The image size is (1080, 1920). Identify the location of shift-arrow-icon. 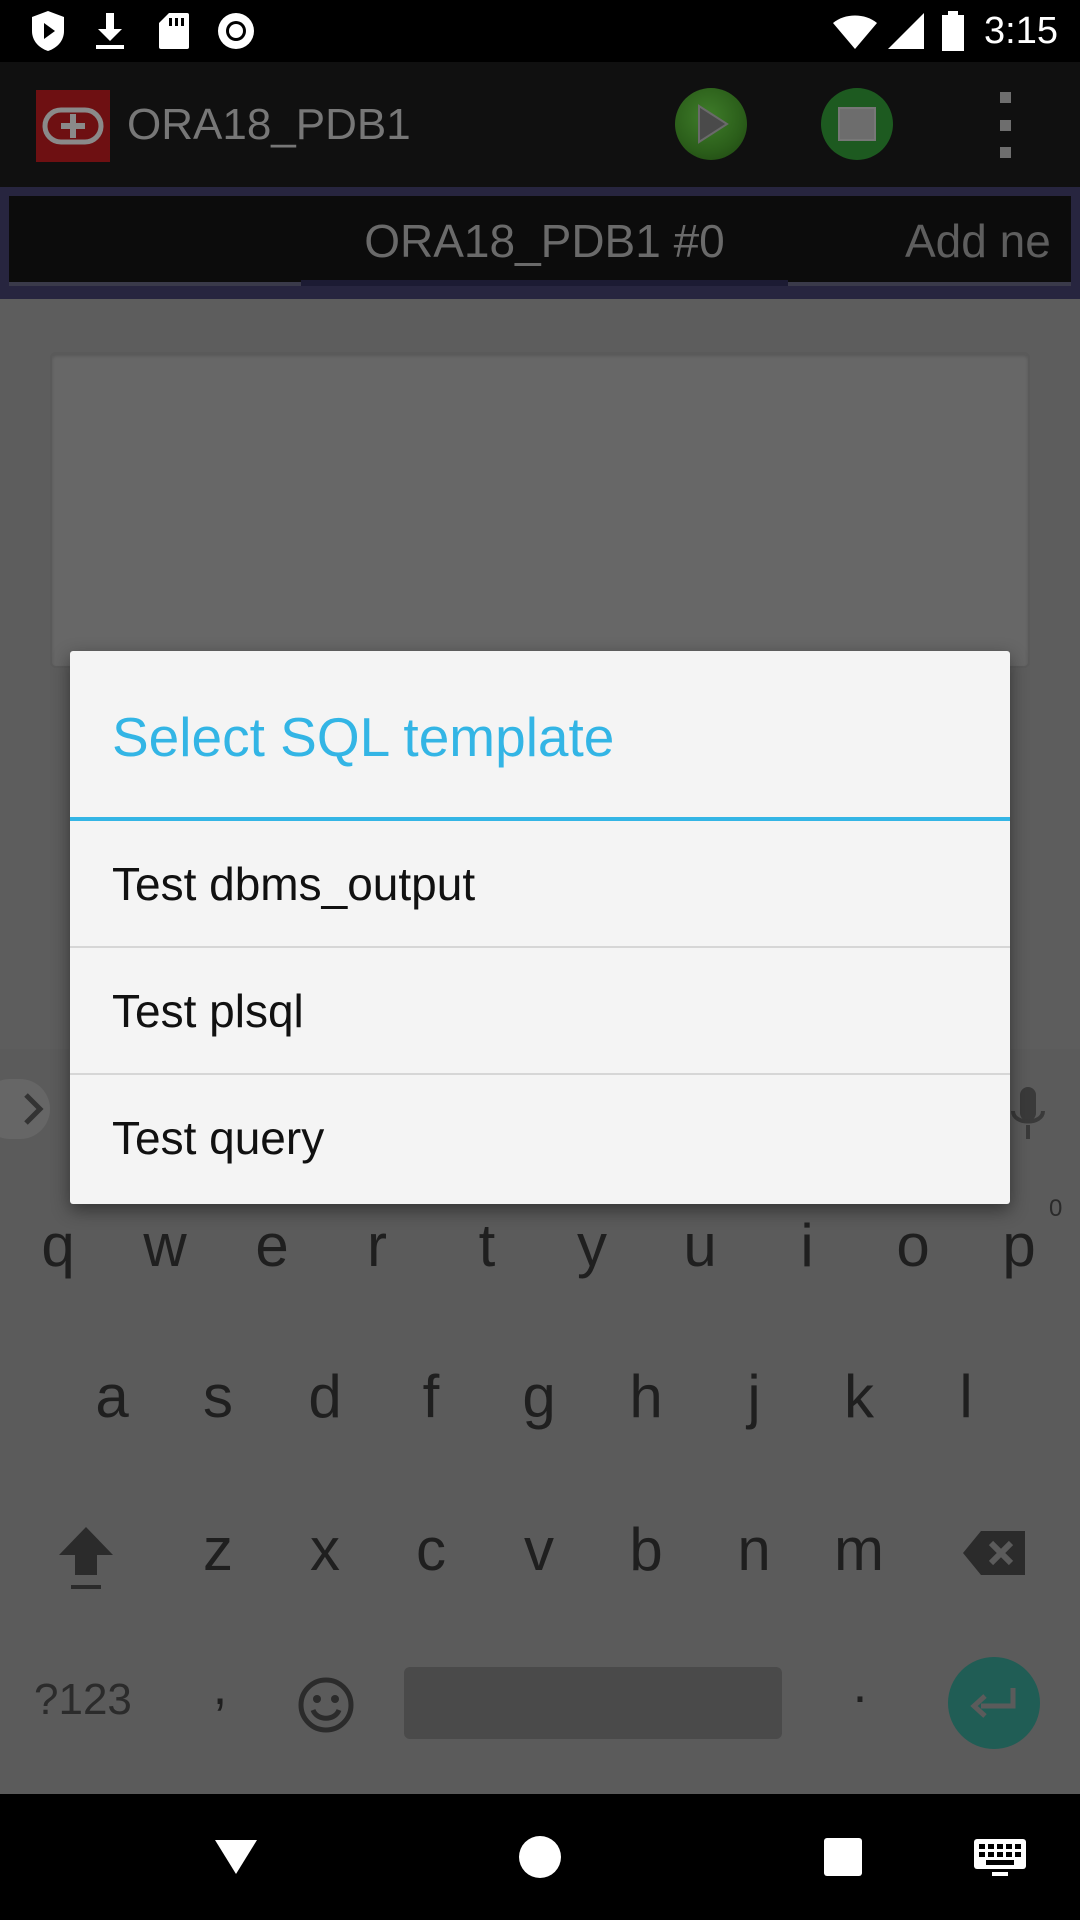
(86, 1558).